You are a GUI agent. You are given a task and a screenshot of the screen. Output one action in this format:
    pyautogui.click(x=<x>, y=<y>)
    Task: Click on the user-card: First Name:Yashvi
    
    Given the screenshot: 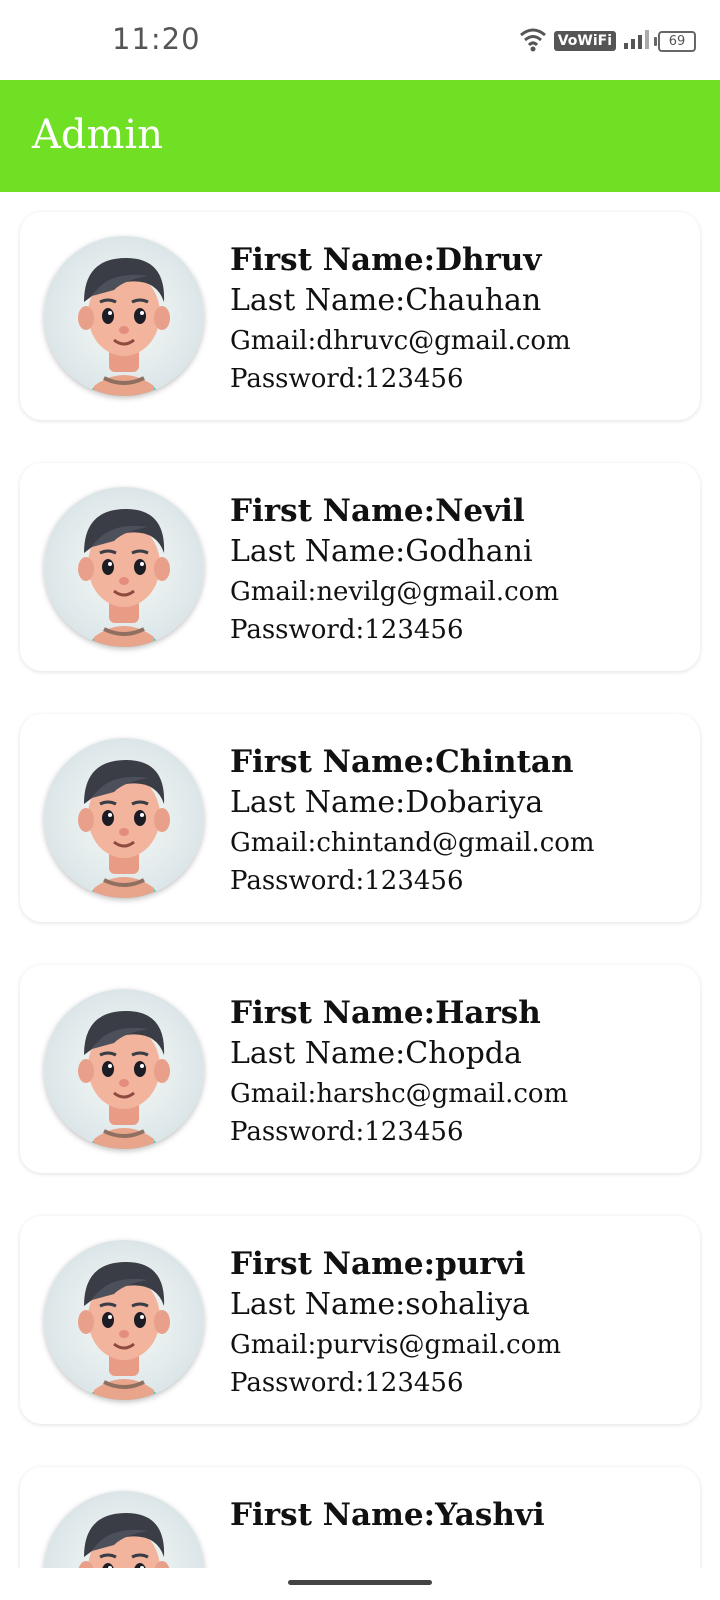 What is the action you would take?
    pyautogui.click(x=360, y=1517)
    